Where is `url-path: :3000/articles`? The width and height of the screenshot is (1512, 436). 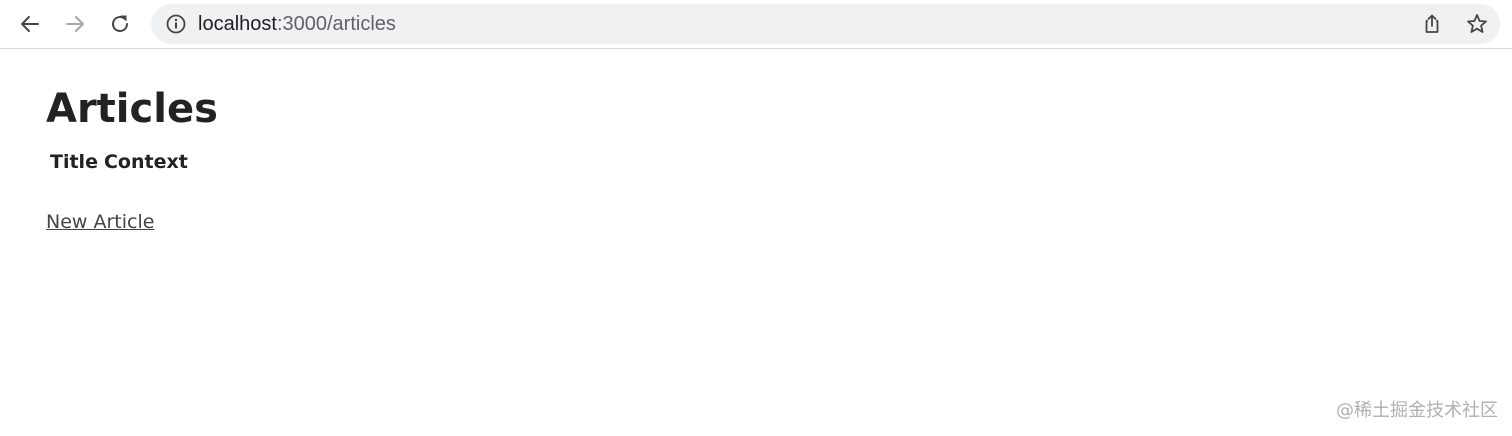
url-path: :3000/articles is located at coordinates (336, 24).